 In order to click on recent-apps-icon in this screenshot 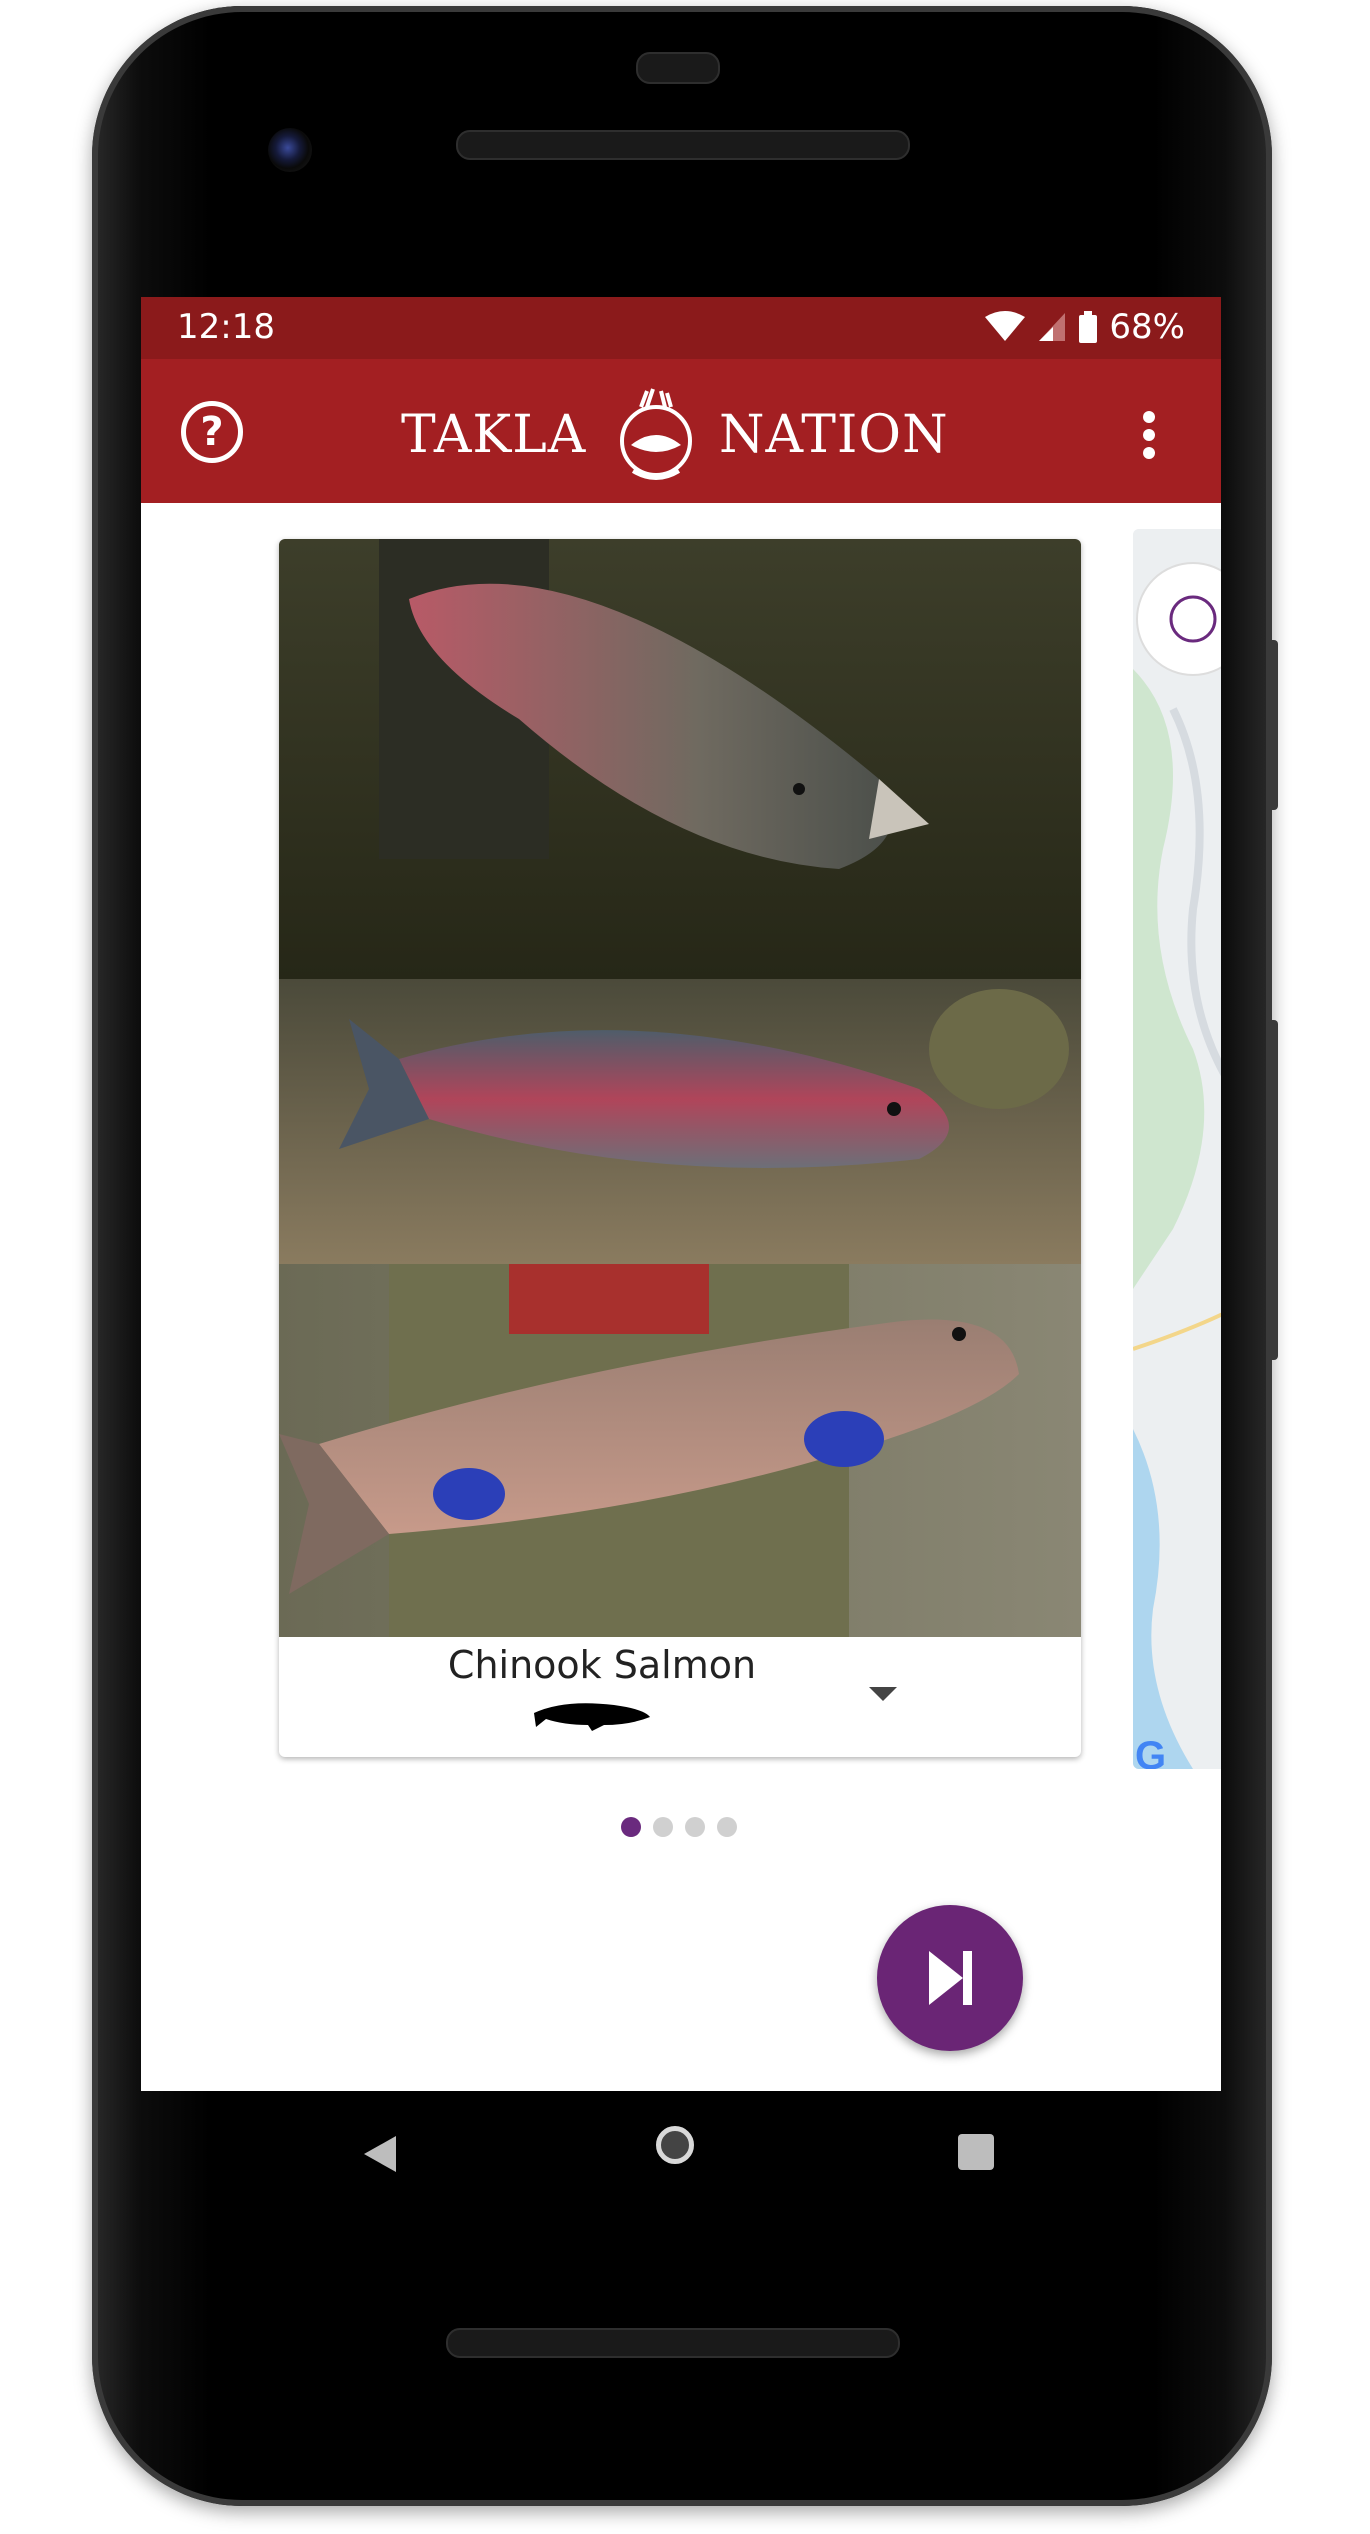, I will do `click(976, 2152)`.